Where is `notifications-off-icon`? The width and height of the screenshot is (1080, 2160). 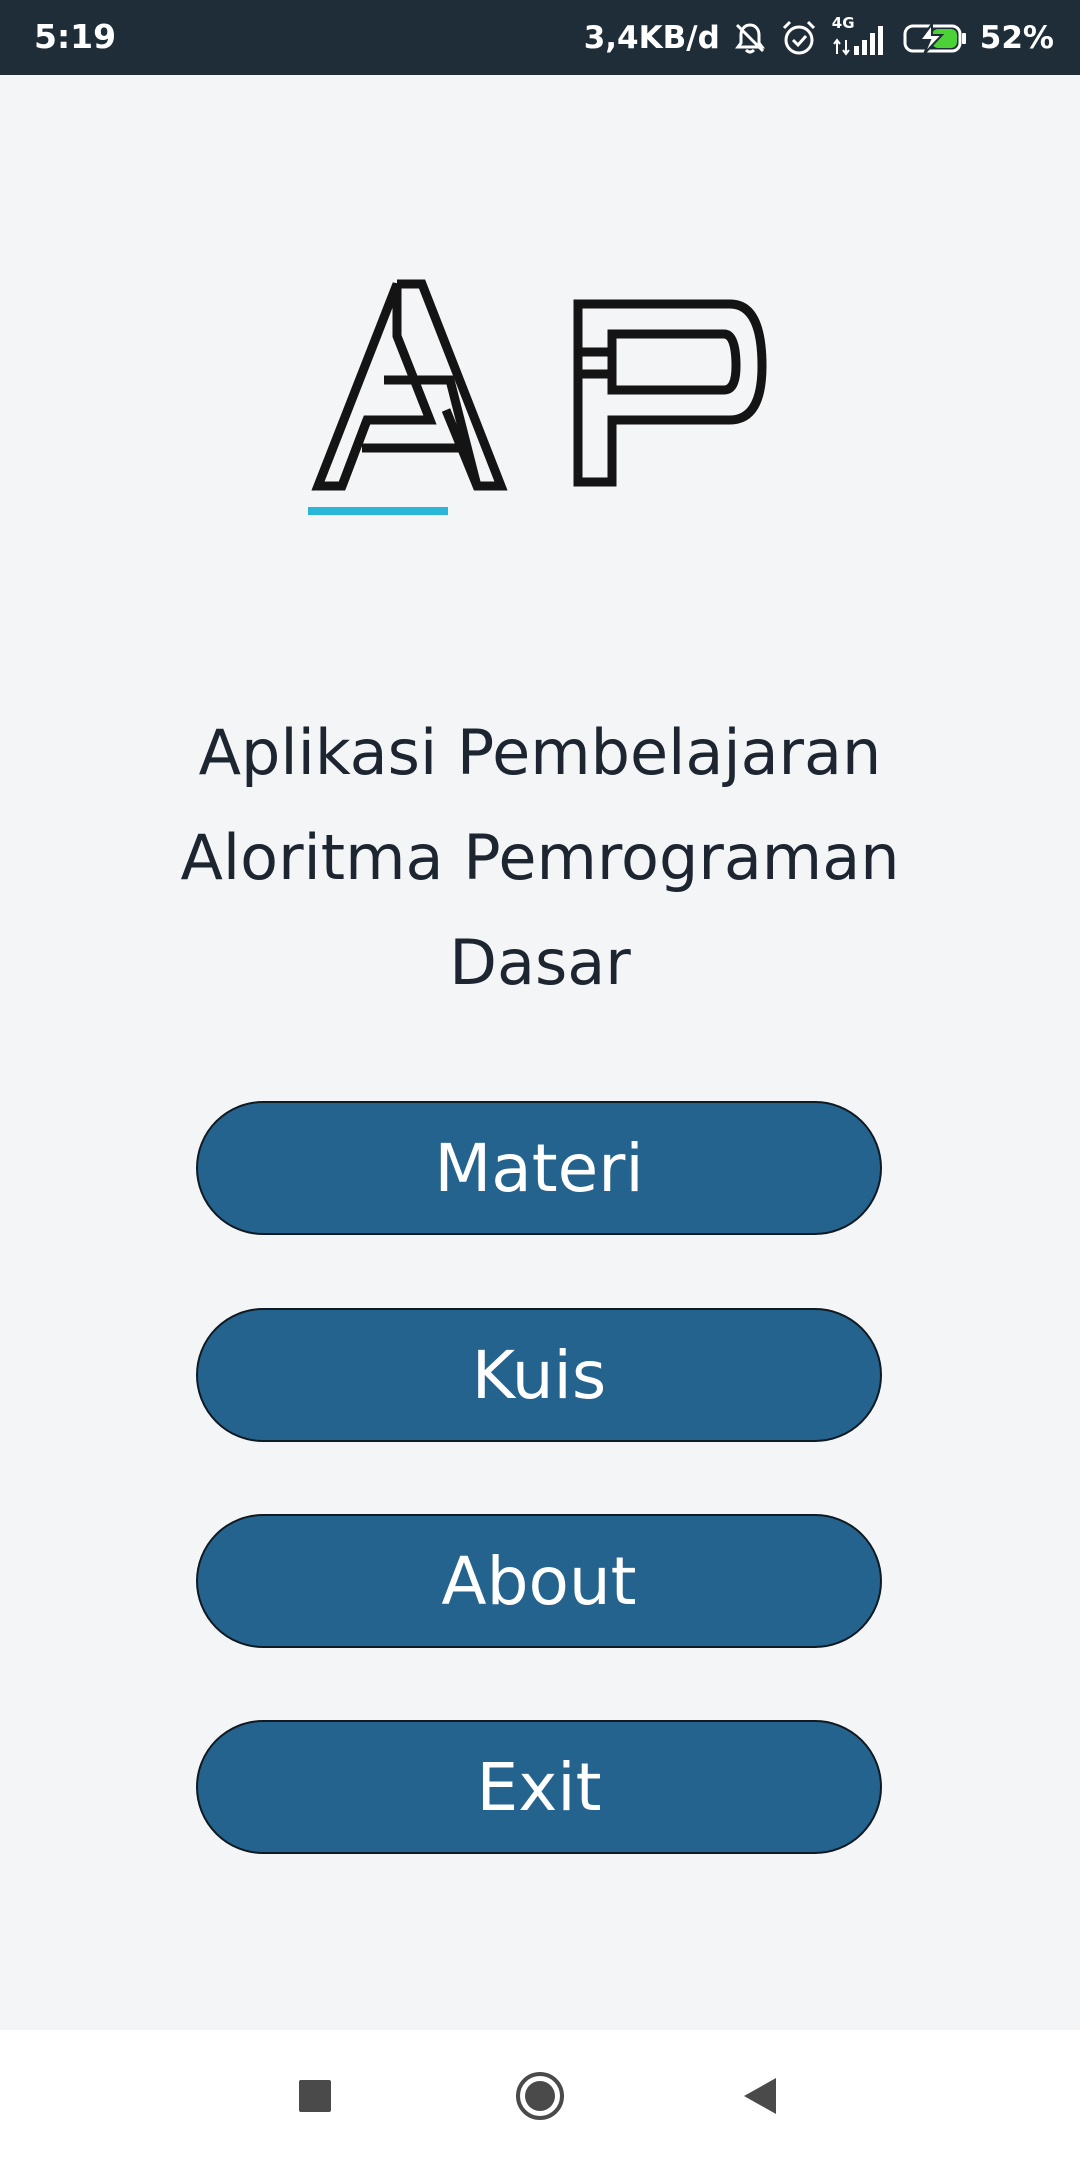
notifications-off-icon is located at coordinates (750, 38).